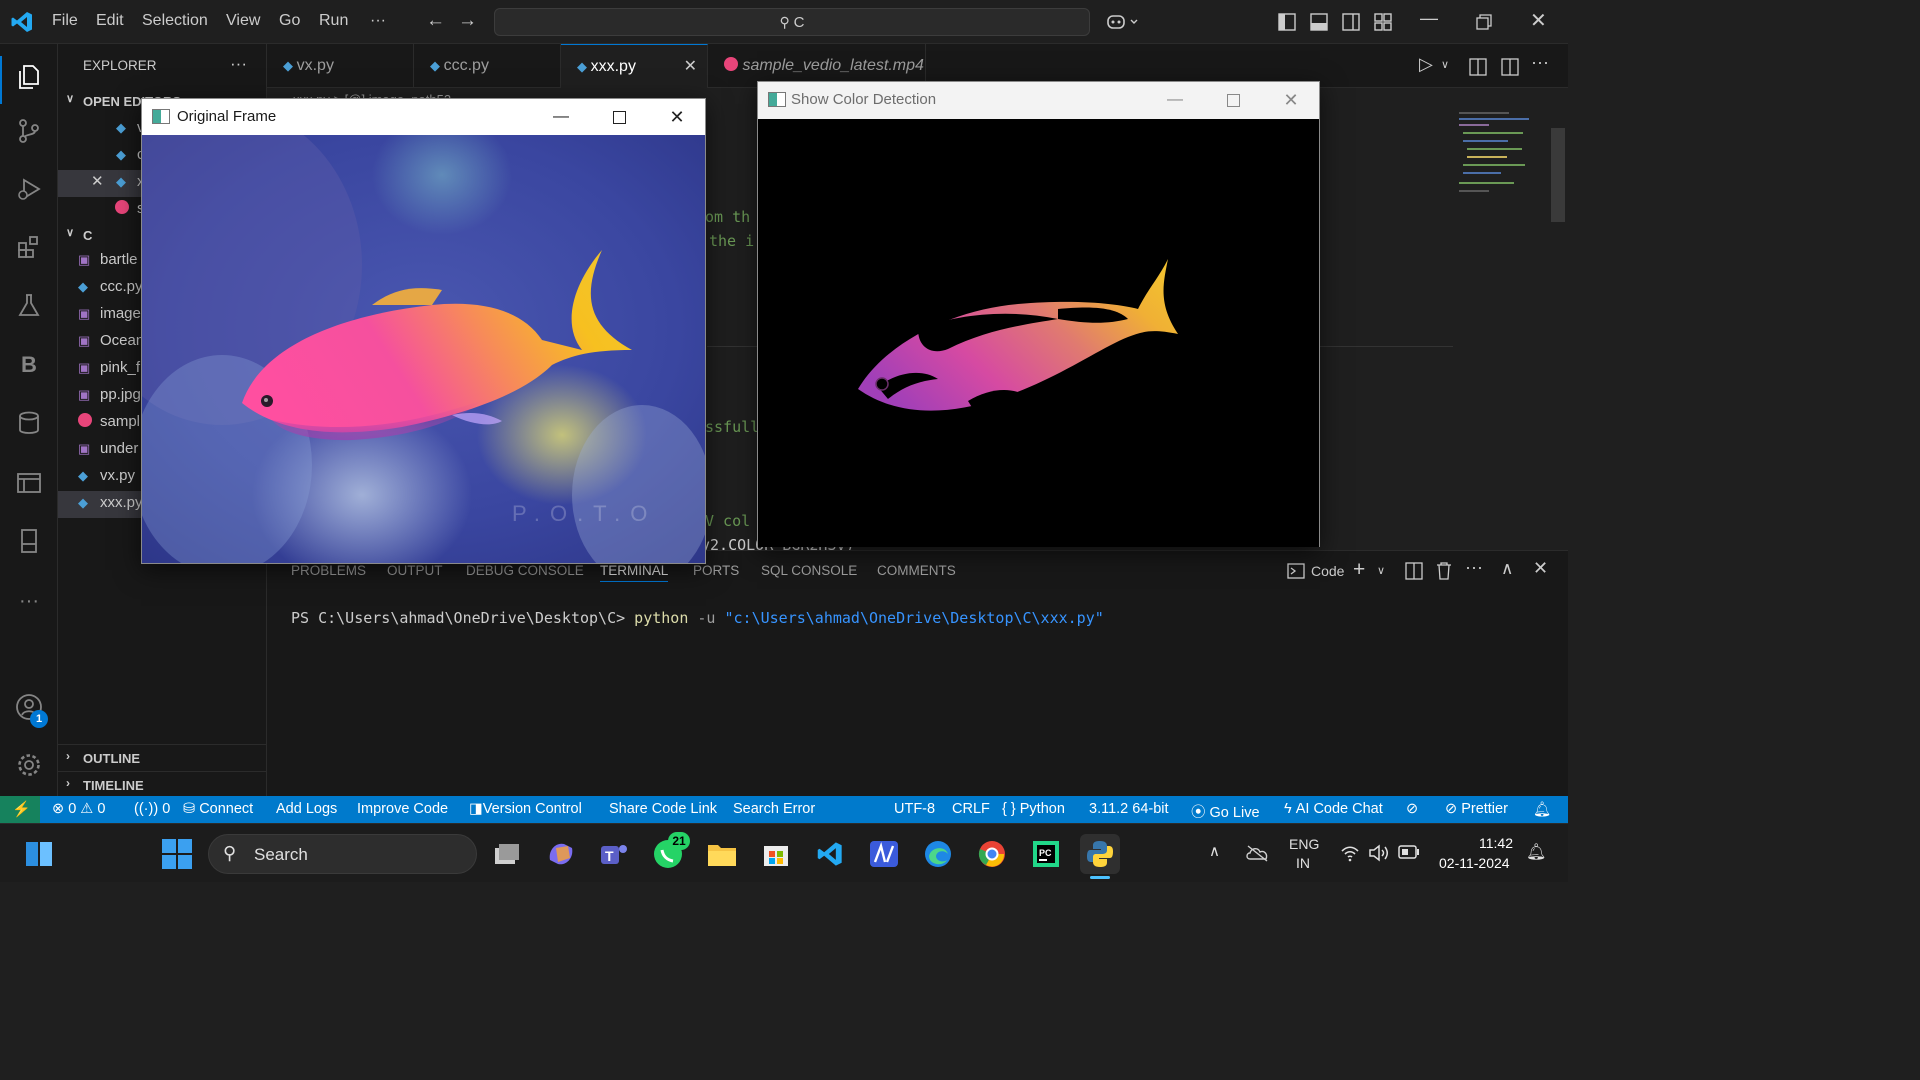  Describe the element at coordinates (663, 809) in the screenshot. I see `share-code-link-button: Share Code Link` at that location.